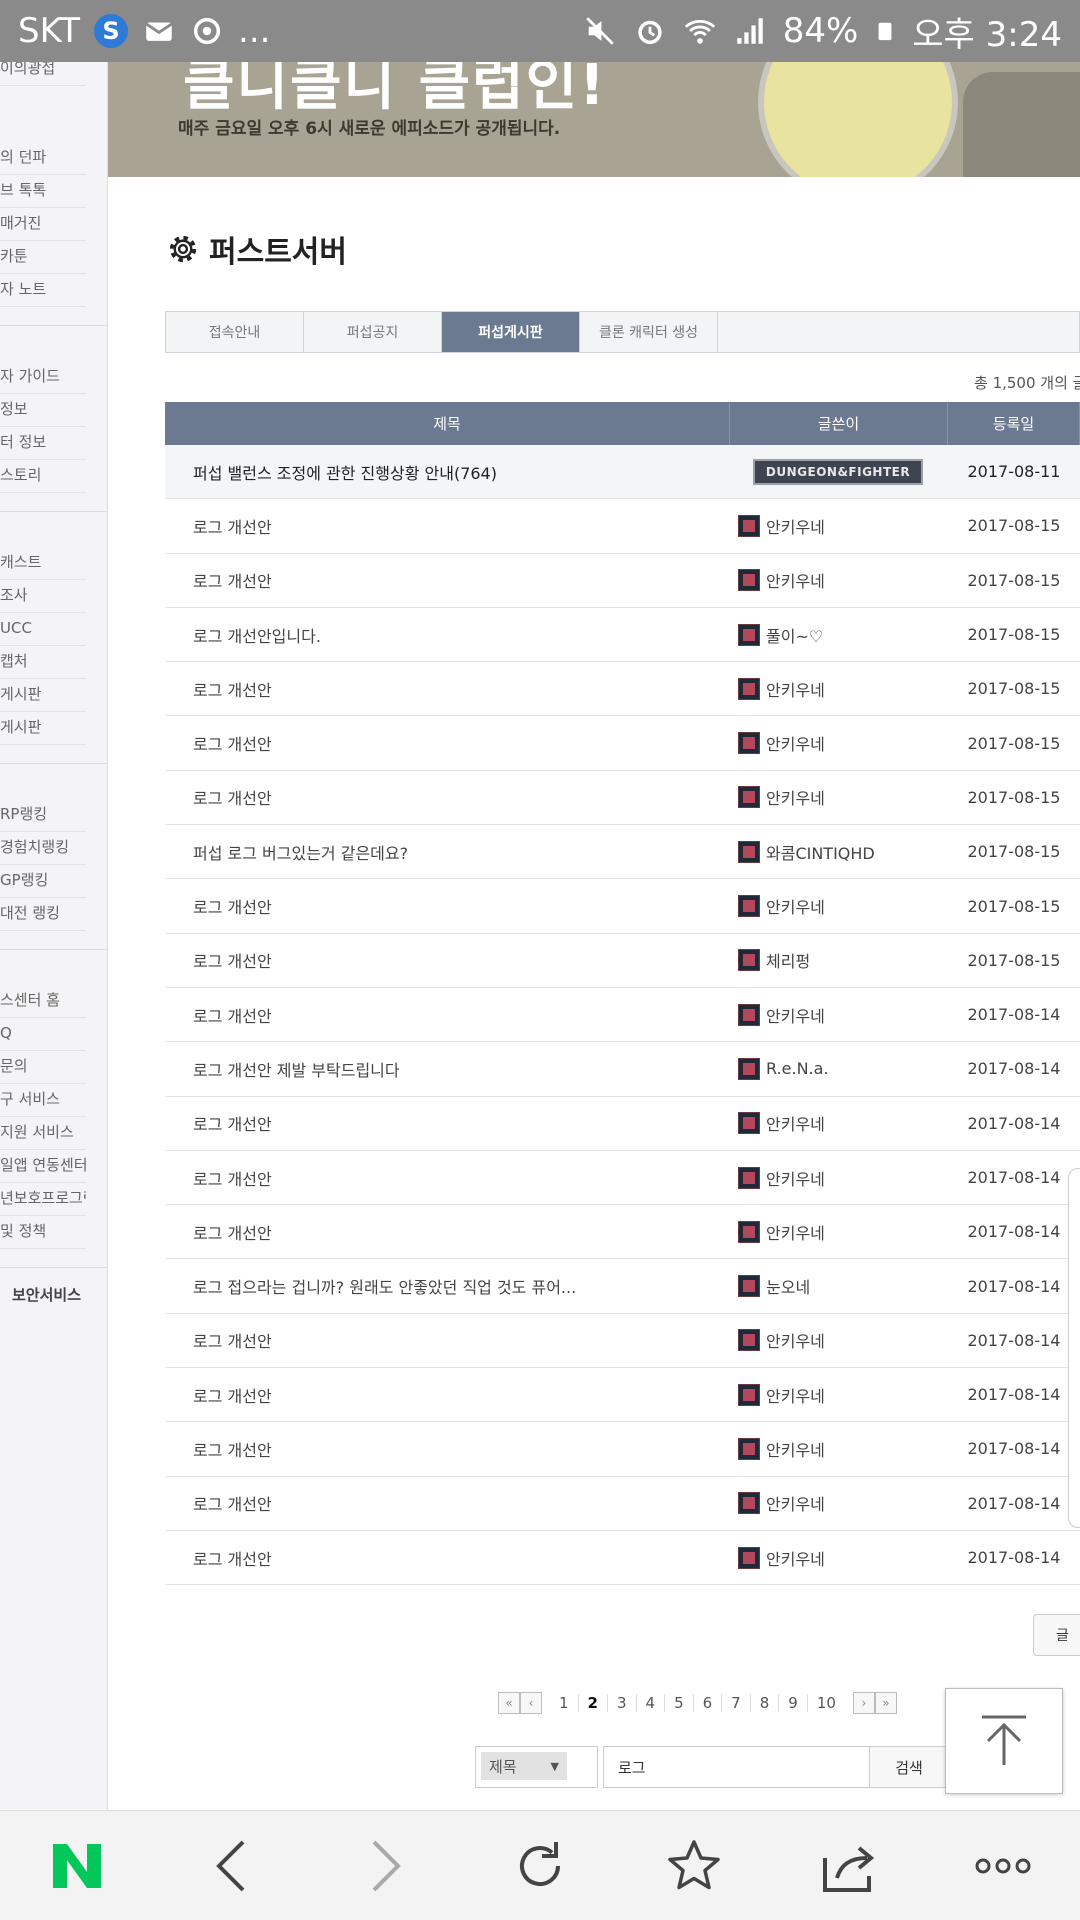  What do you see at coordinates (885, 1703) in the screenshot?
I see `last-page-button: »` at bounding box center [885, 1703].